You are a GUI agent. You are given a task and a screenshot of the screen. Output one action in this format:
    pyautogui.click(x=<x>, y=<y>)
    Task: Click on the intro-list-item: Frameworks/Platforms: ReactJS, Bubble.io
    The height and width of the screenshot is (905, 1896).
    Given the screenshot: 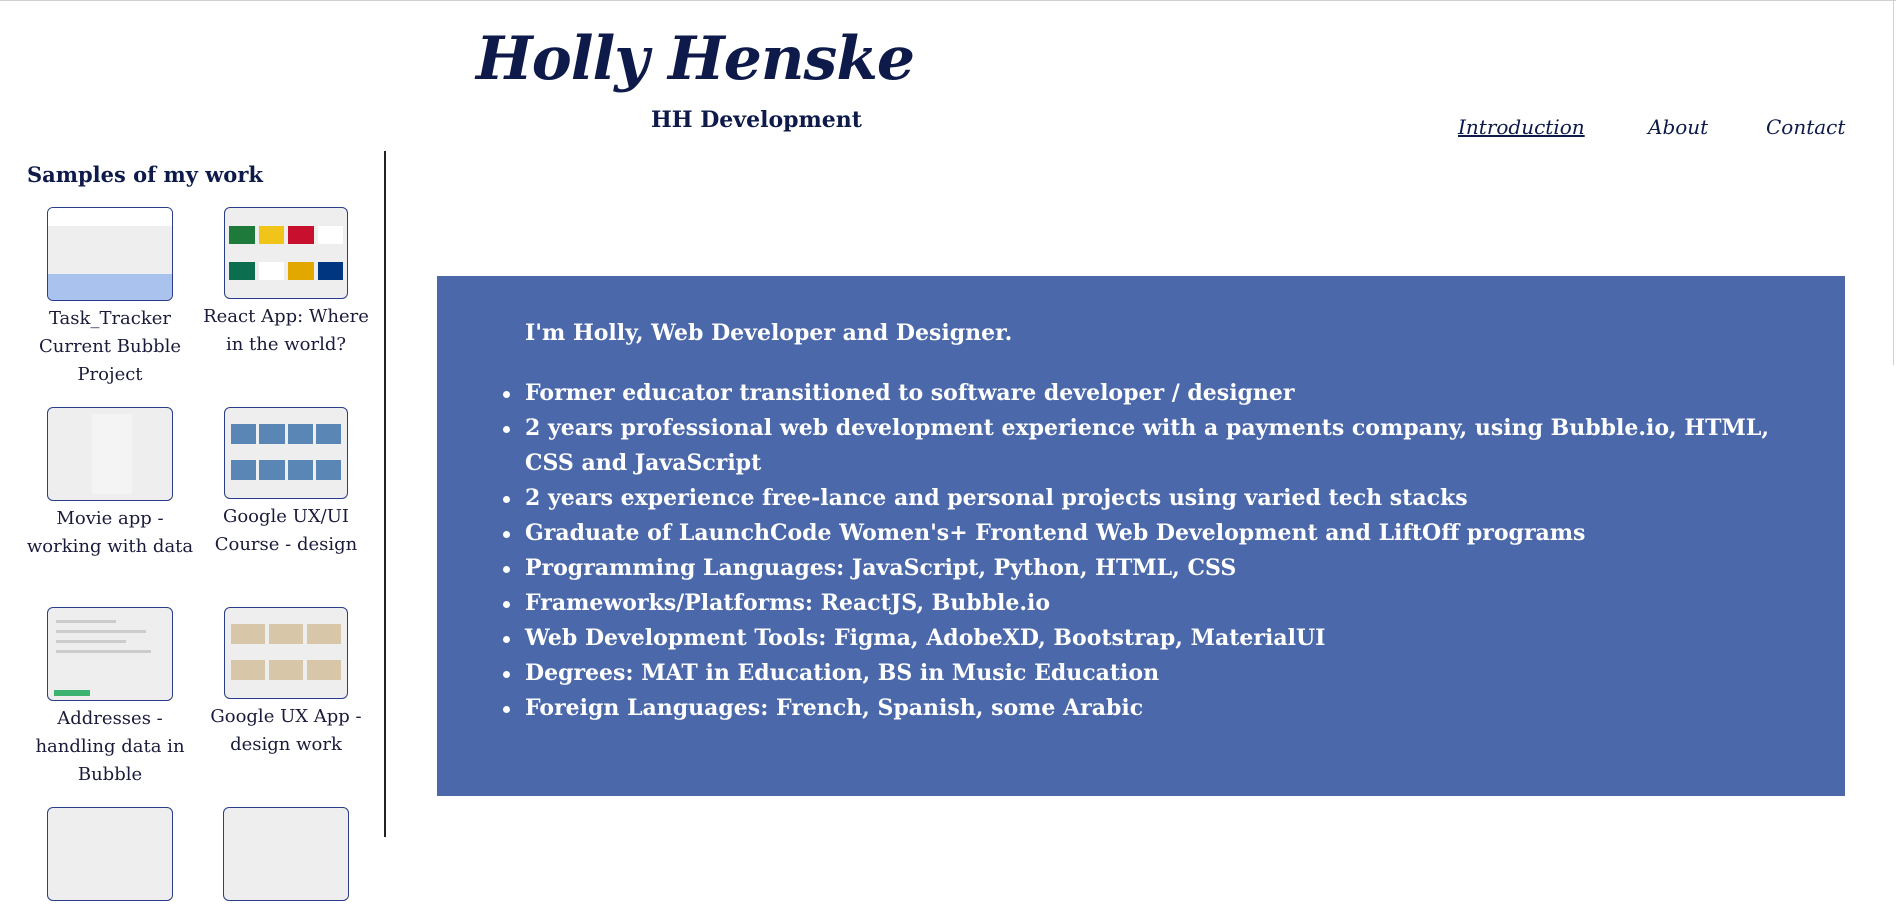 What is the action you would take?
    pyautogui.click(x=1144, y=603)
    